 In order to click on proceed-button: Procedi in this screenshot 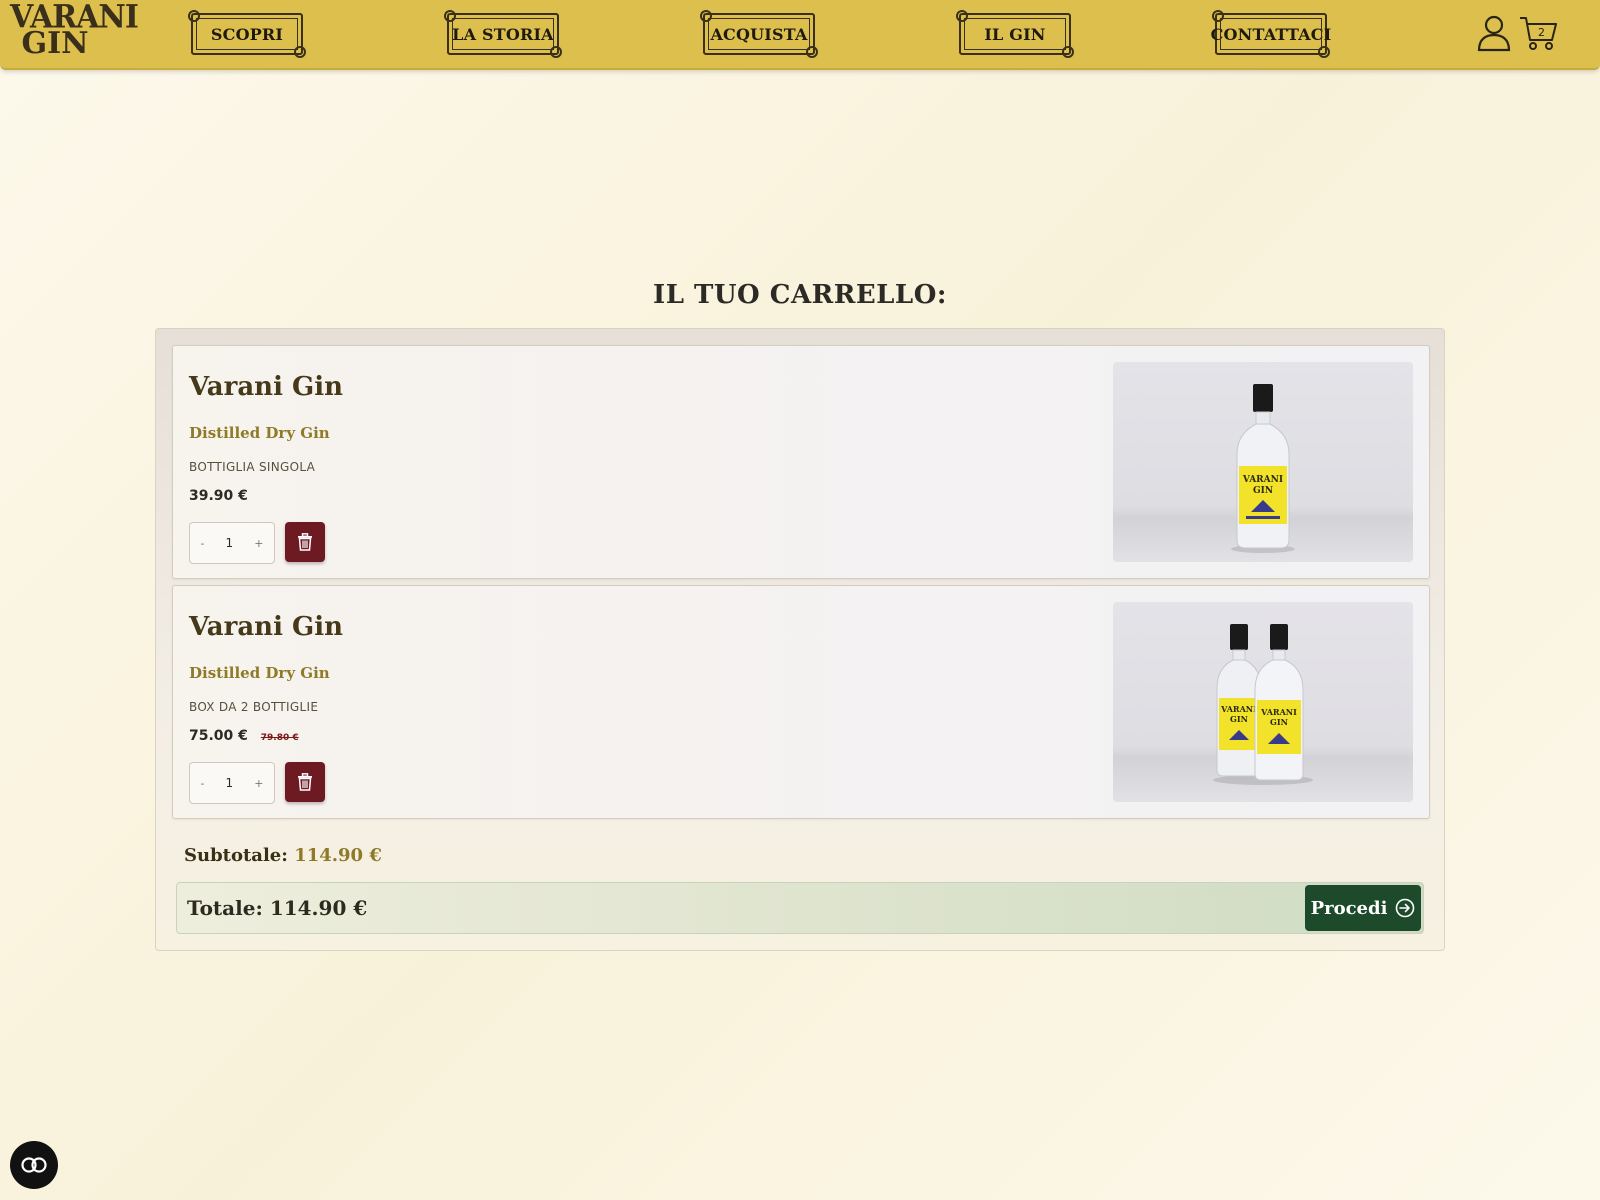, I will do `click(1363, 908)`.